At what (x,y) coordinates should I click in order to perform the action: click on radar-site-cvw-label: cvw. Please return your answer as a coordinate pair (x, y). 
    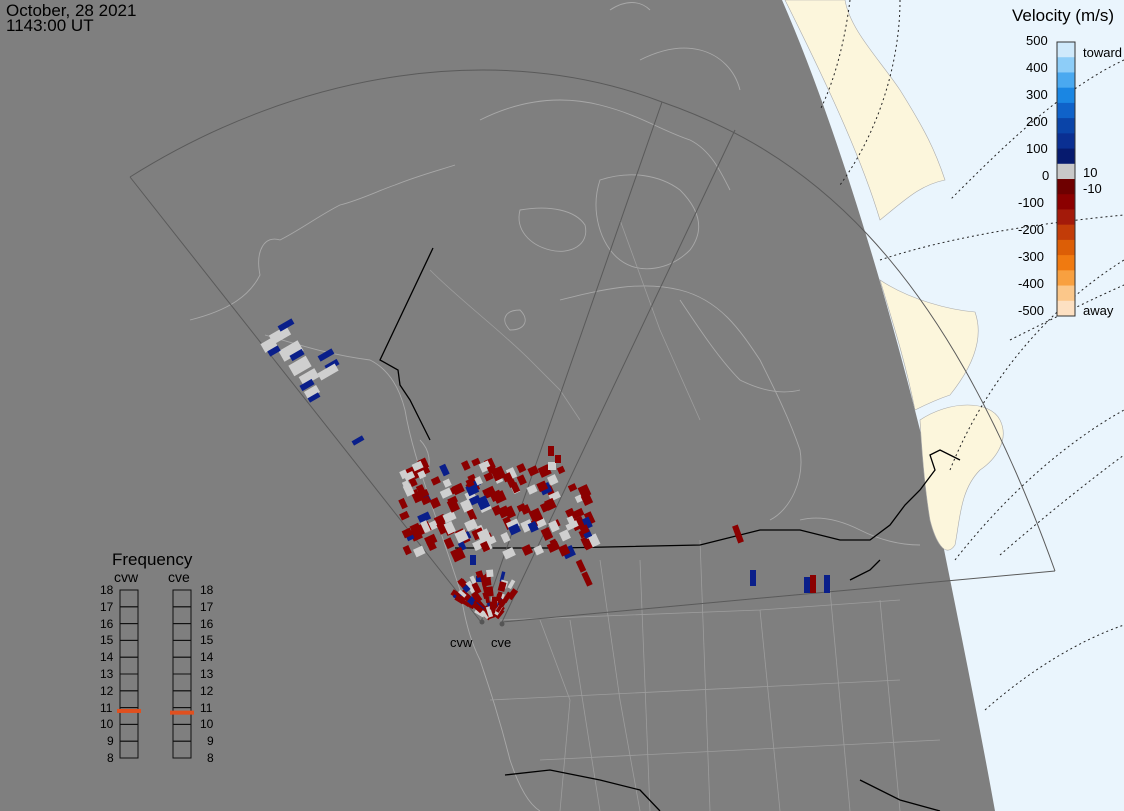
    Looking at the image, I should click on (461, 642).